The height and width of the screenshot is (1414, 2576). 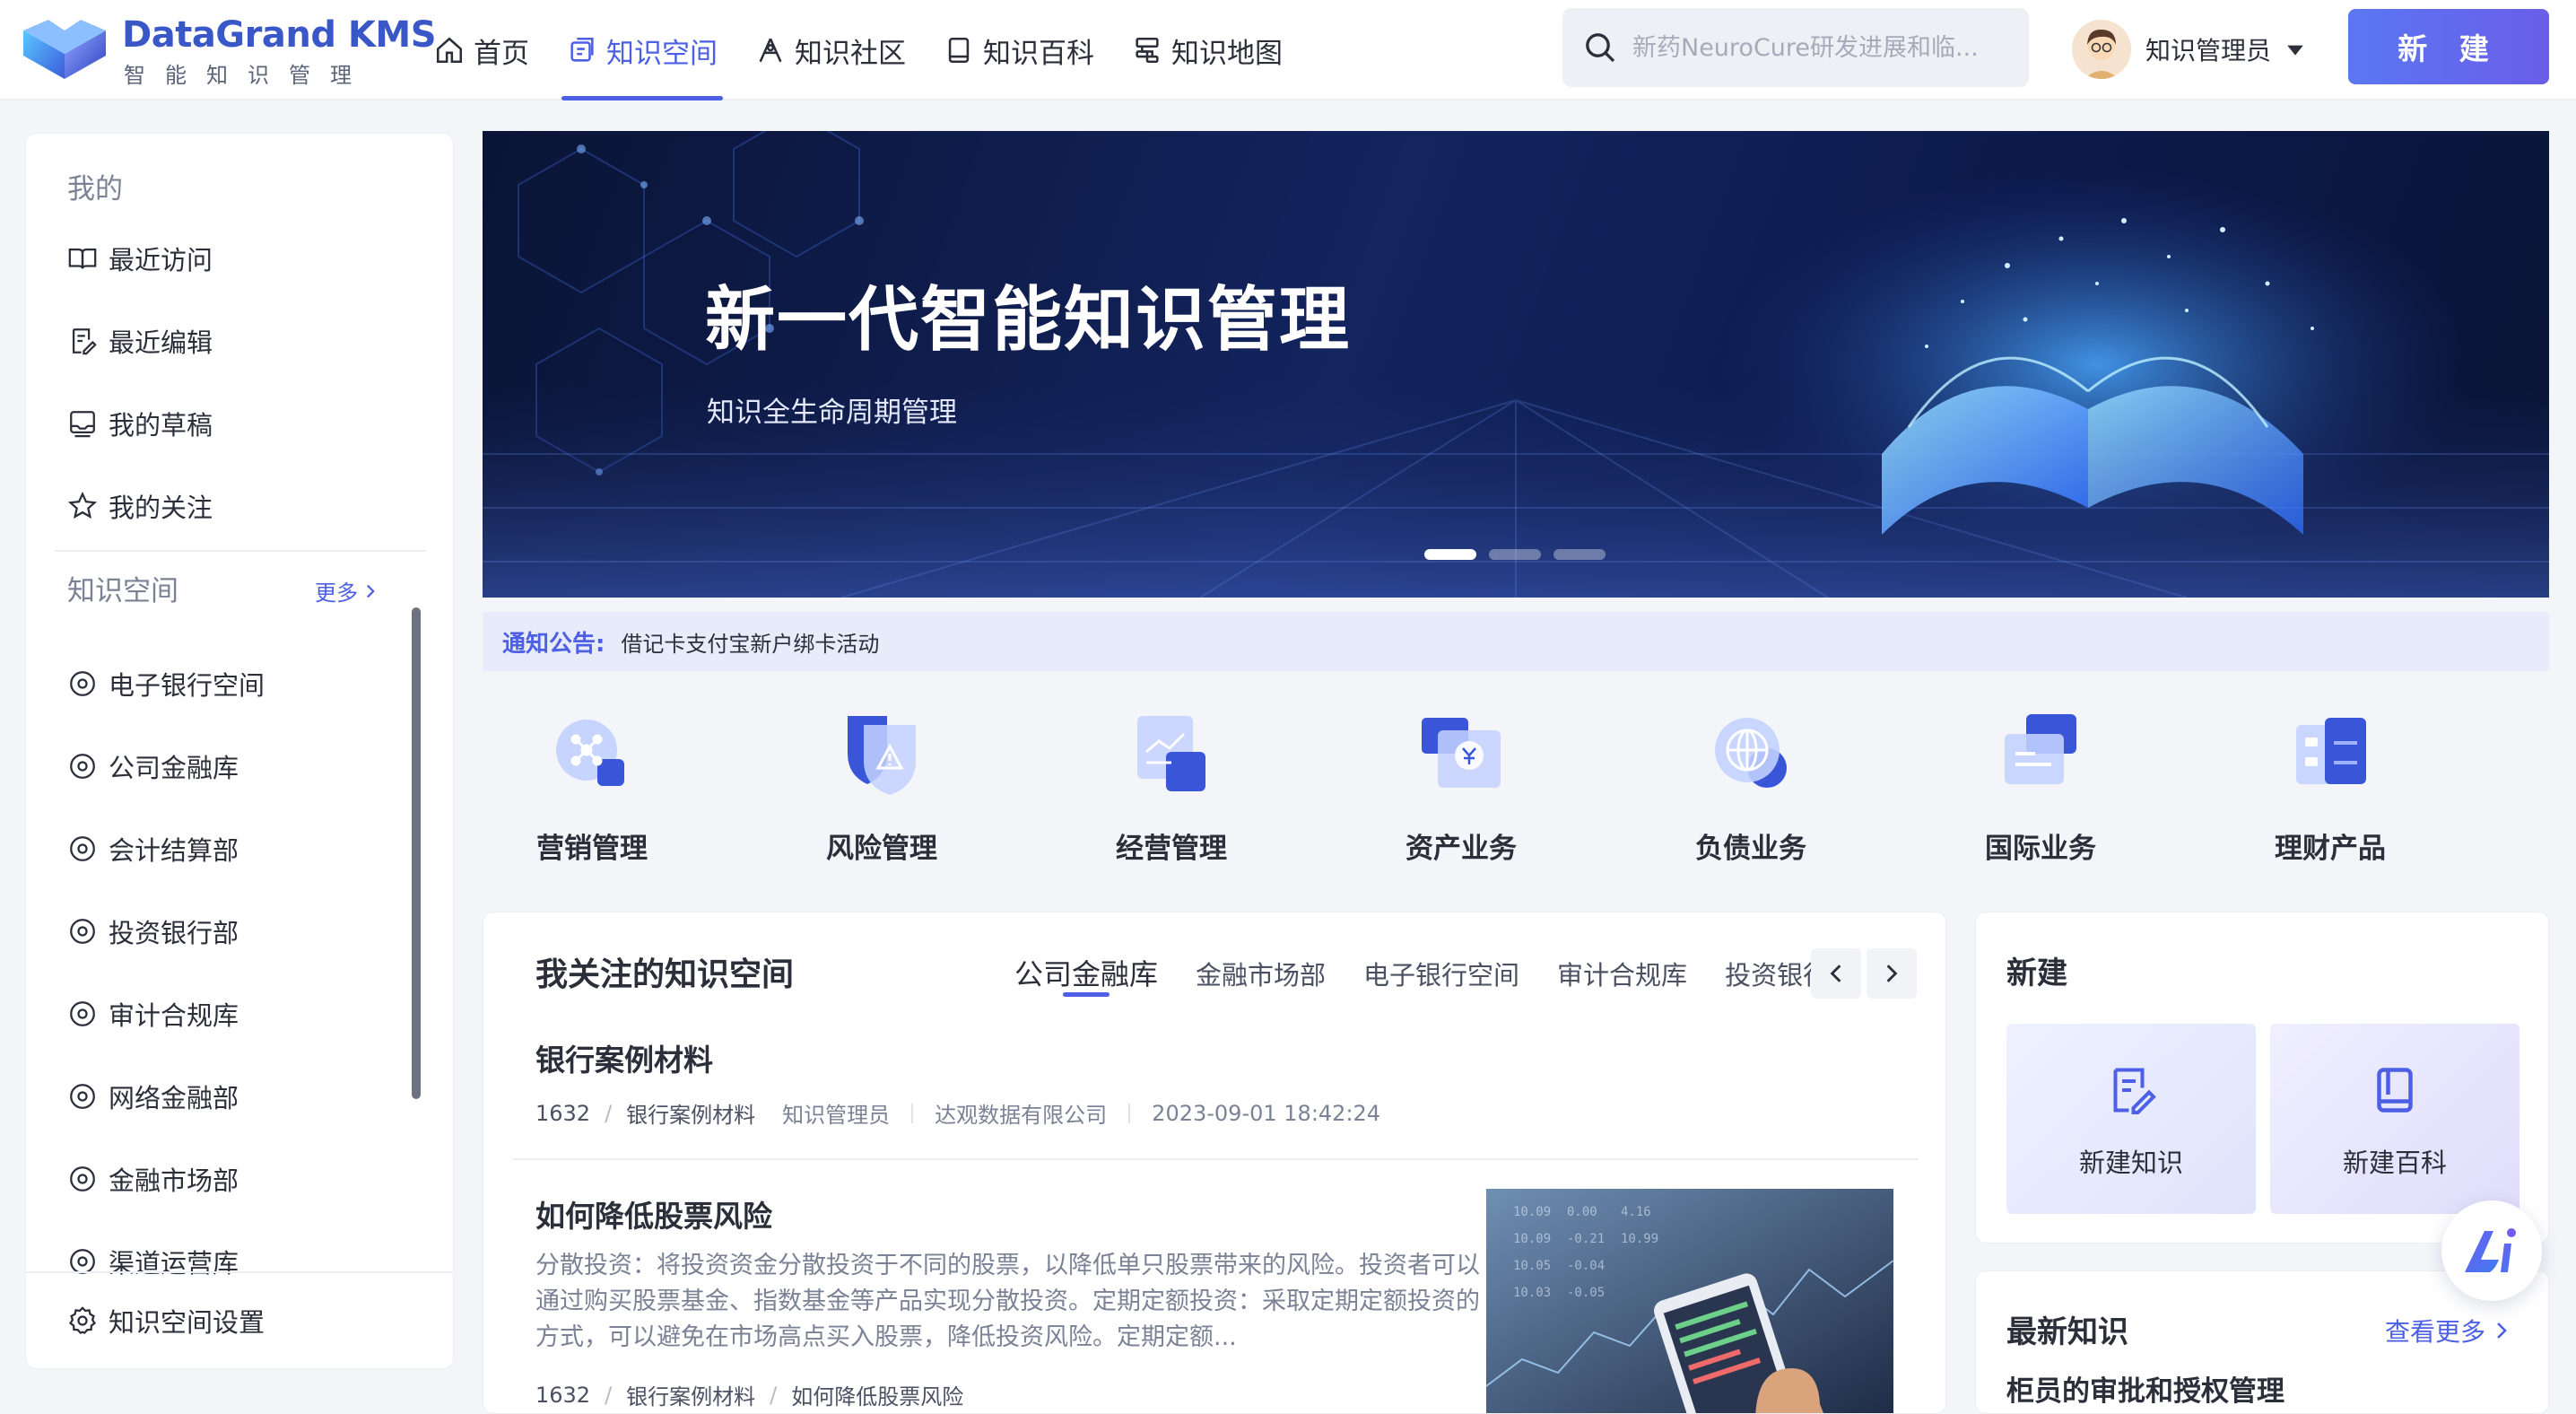 What do you see at coordinates (1769, 975) in the screenshot?
I see `tab-space: 投资银行部` at bounding box center [1769, 975].